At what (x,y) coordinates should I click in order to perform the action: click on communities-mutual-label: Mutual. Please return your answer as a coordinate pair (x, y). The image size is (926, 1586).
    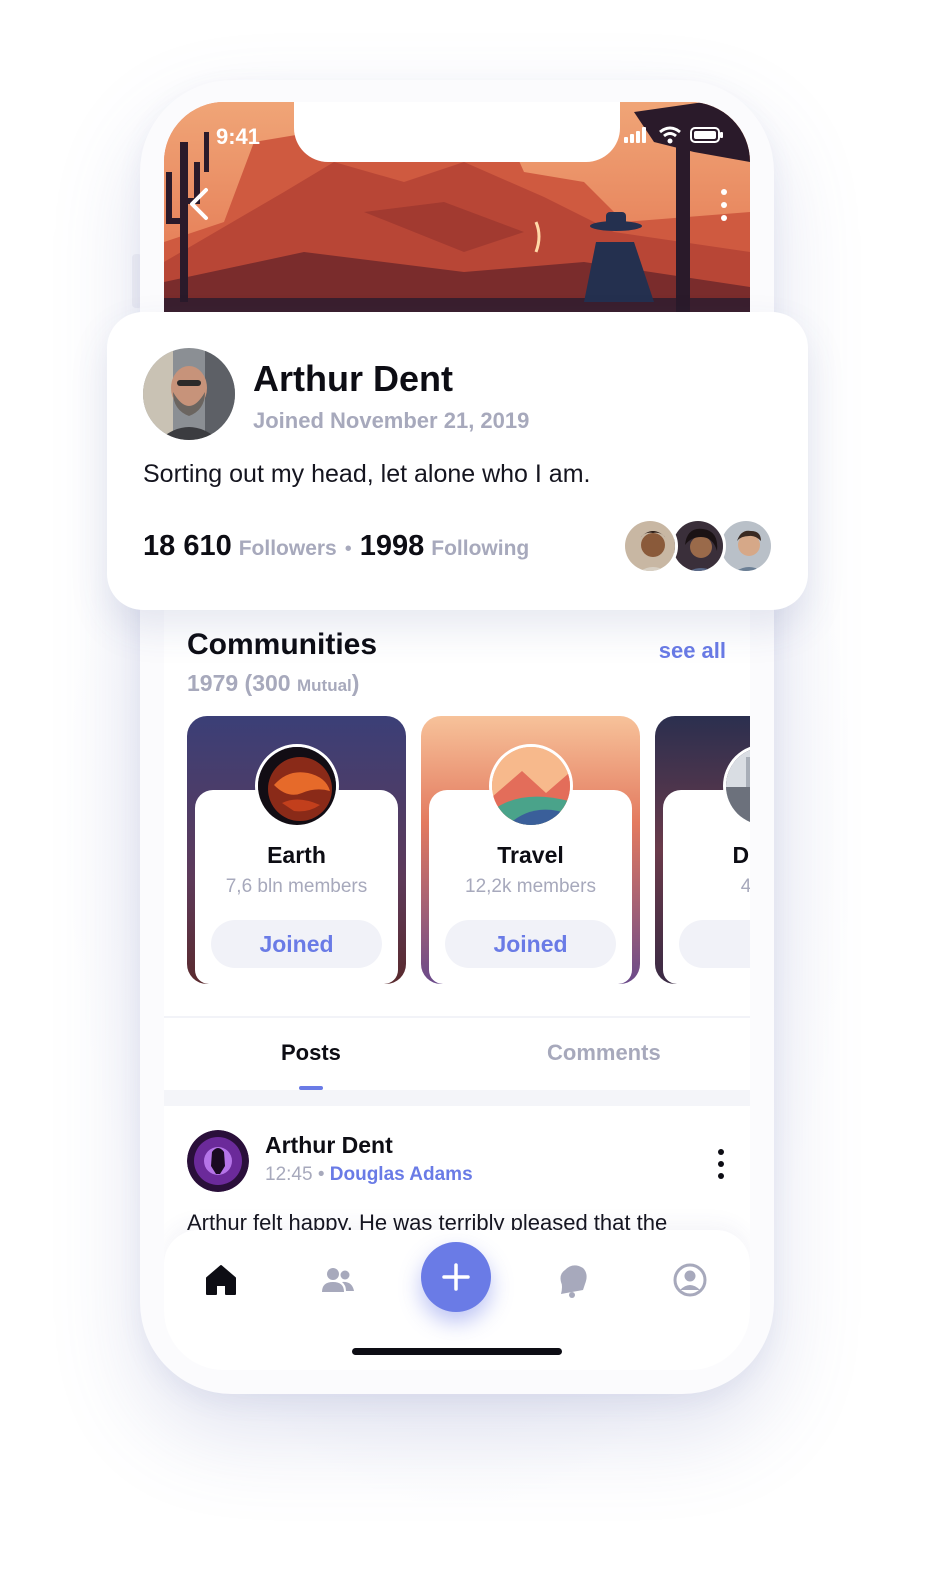
    Looking at the image, I should click on (324, 685).